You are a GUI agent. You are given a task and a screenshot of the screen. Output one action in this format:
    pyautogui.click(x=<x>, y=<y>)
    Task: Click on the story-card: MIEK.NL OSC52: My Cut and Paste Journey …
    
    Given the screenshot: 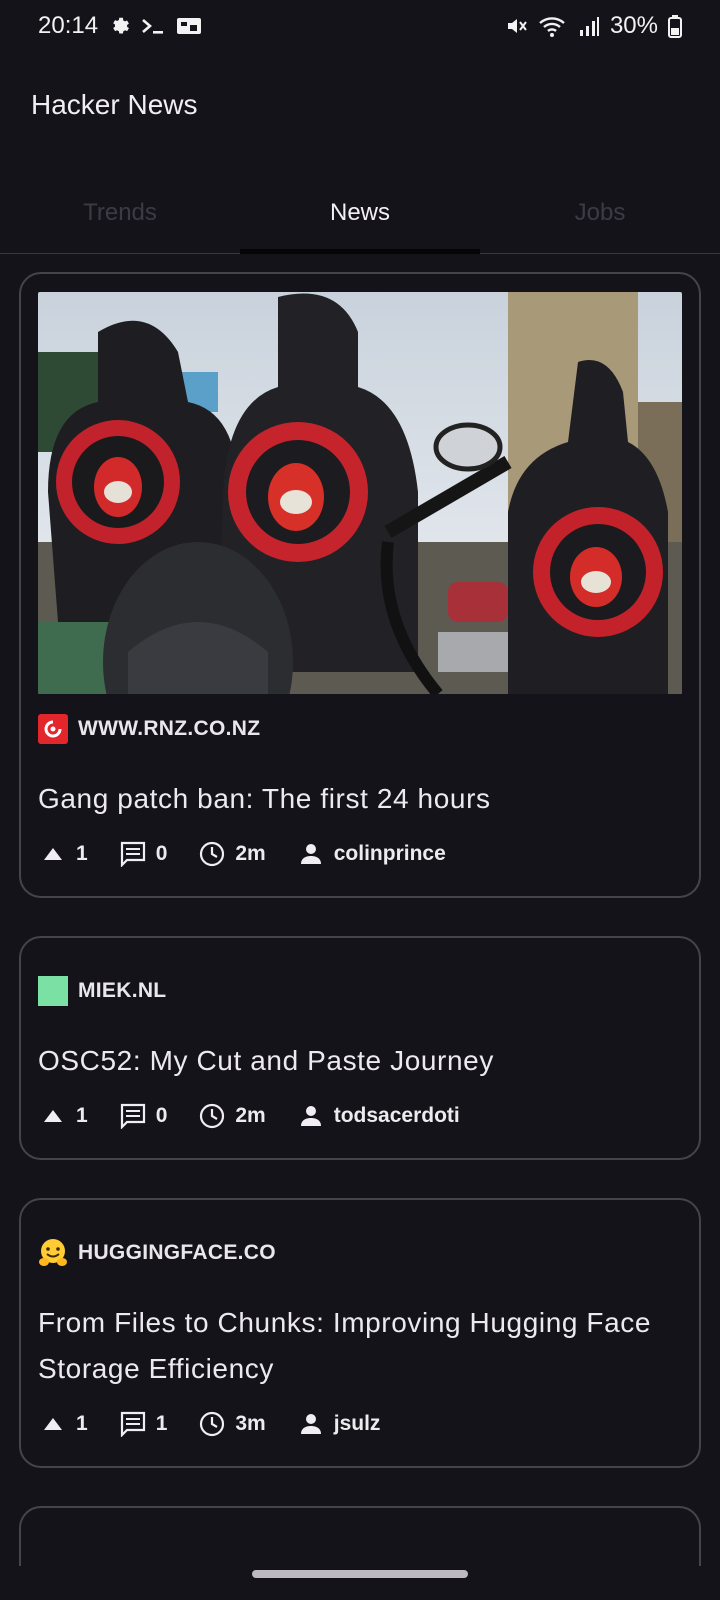 What is the action you would take?
    pyautogui.click(x=360, y=1048)
    